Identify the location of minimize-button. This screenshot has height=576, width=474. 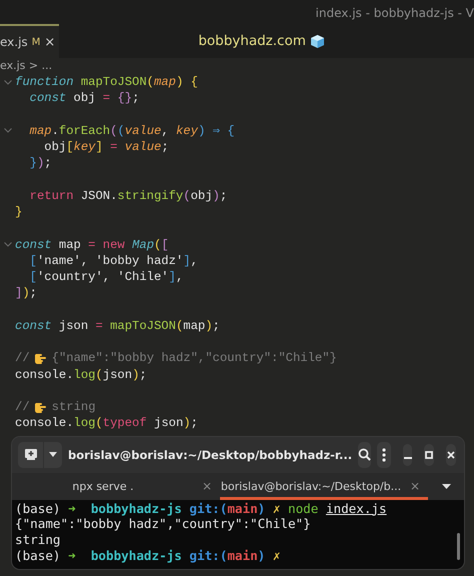
(407, 455).